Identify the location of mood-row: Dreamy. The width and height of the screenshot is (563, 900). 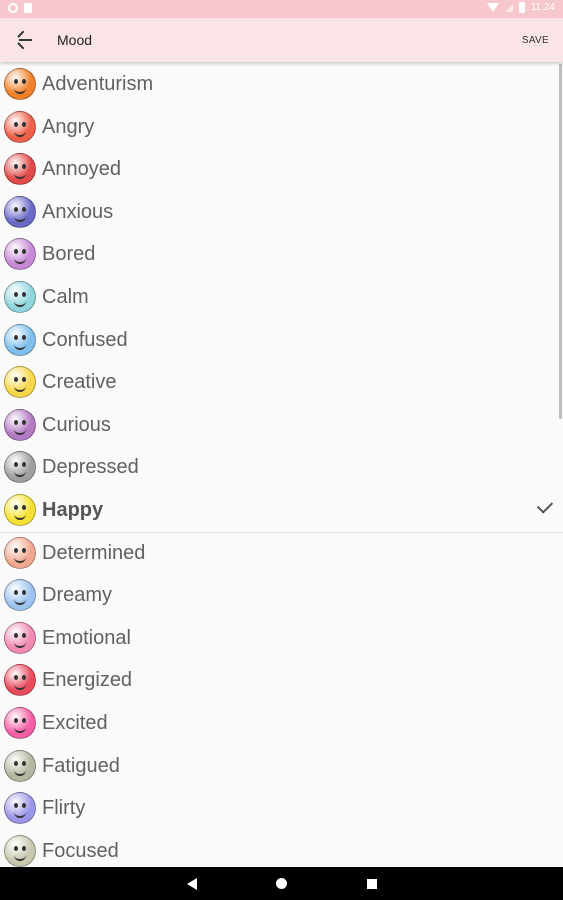
(281, 595).